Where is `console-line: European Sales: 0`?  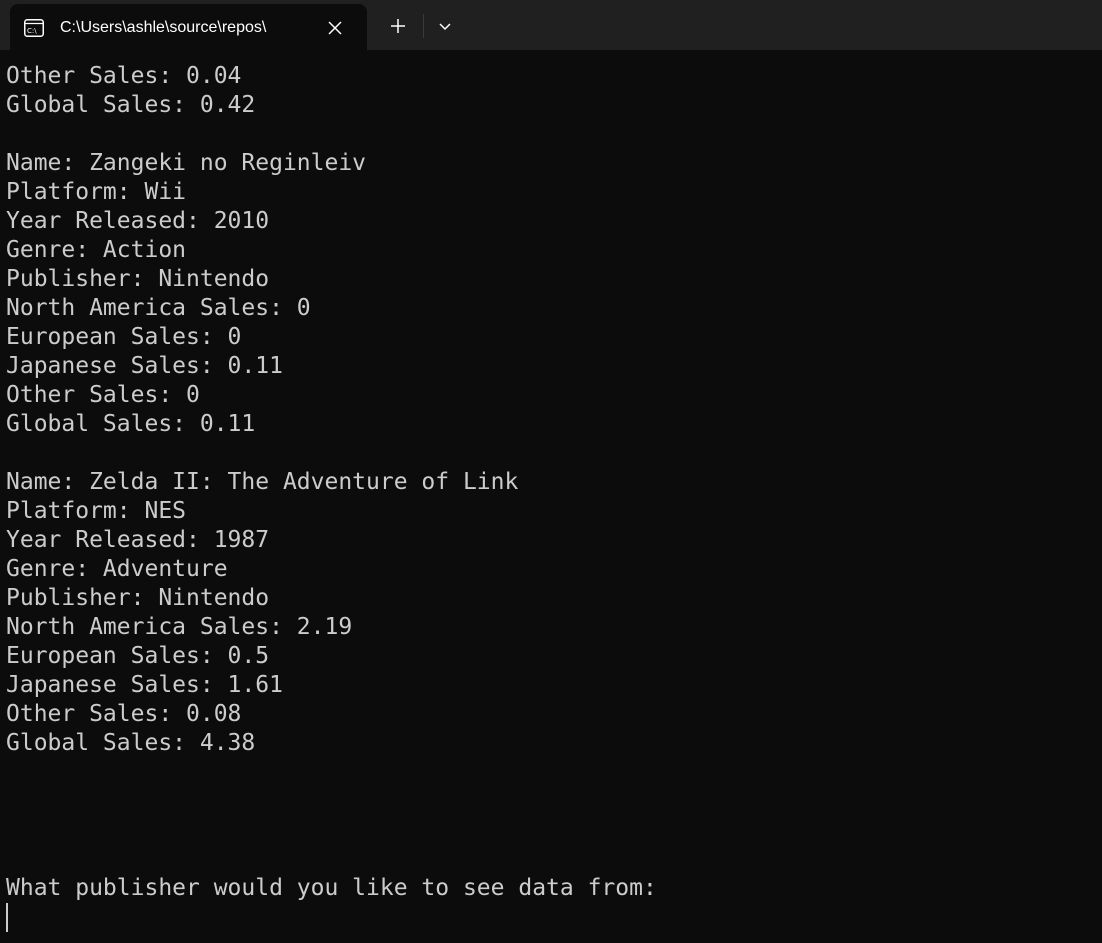 console-line: European Sales: 0 is located at coordinates (124, 337).